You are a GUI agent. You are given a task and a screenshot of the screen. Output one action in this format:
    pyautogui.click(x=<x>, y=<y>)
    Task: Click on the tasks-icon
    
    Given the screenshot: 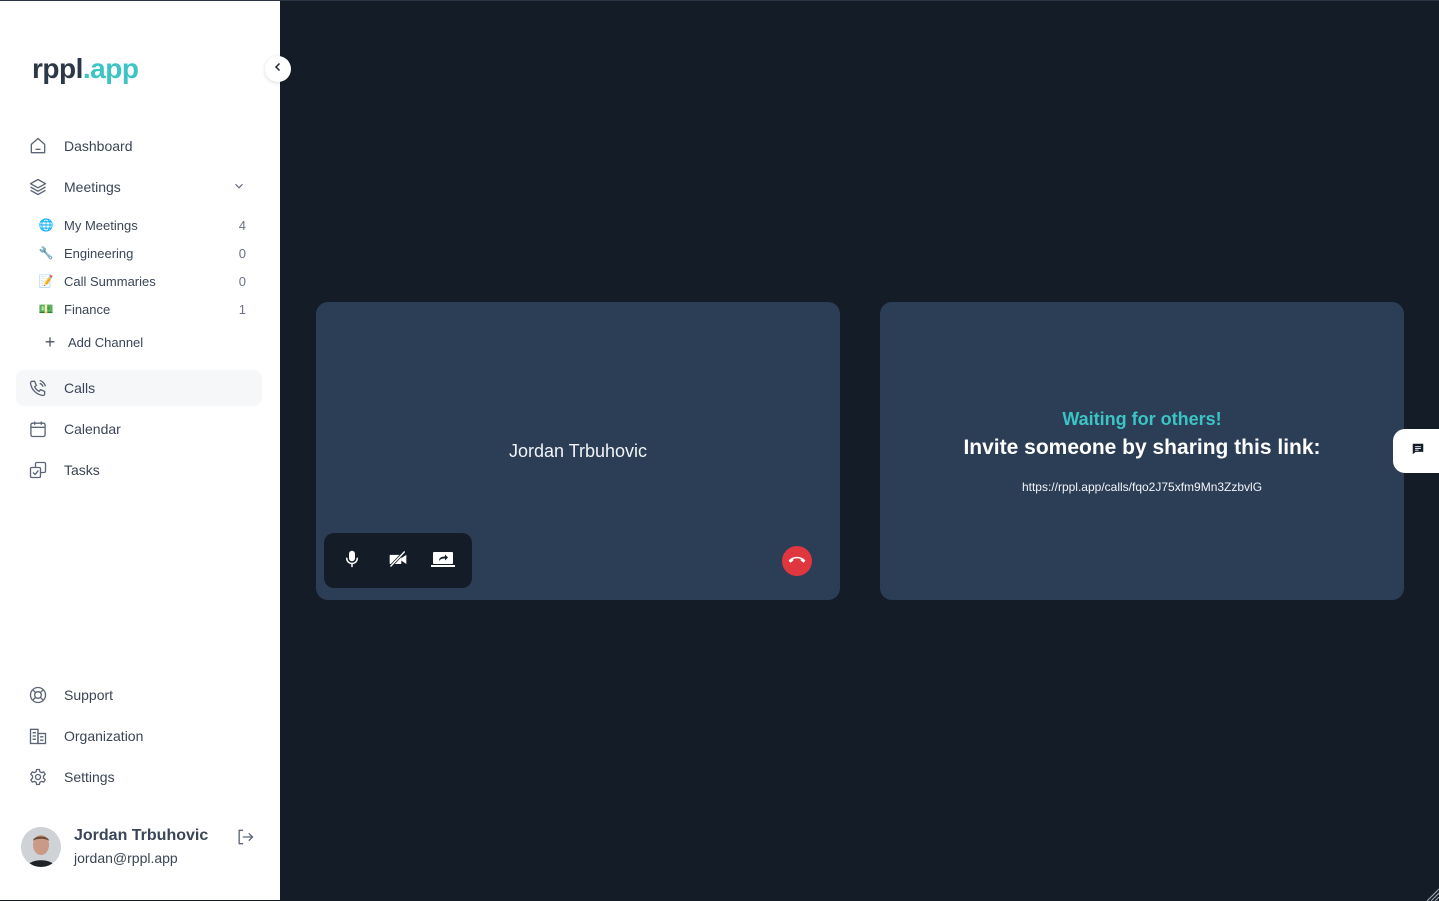 What is the action you would take?
    pyautogui.click(x=38, y=470)
    